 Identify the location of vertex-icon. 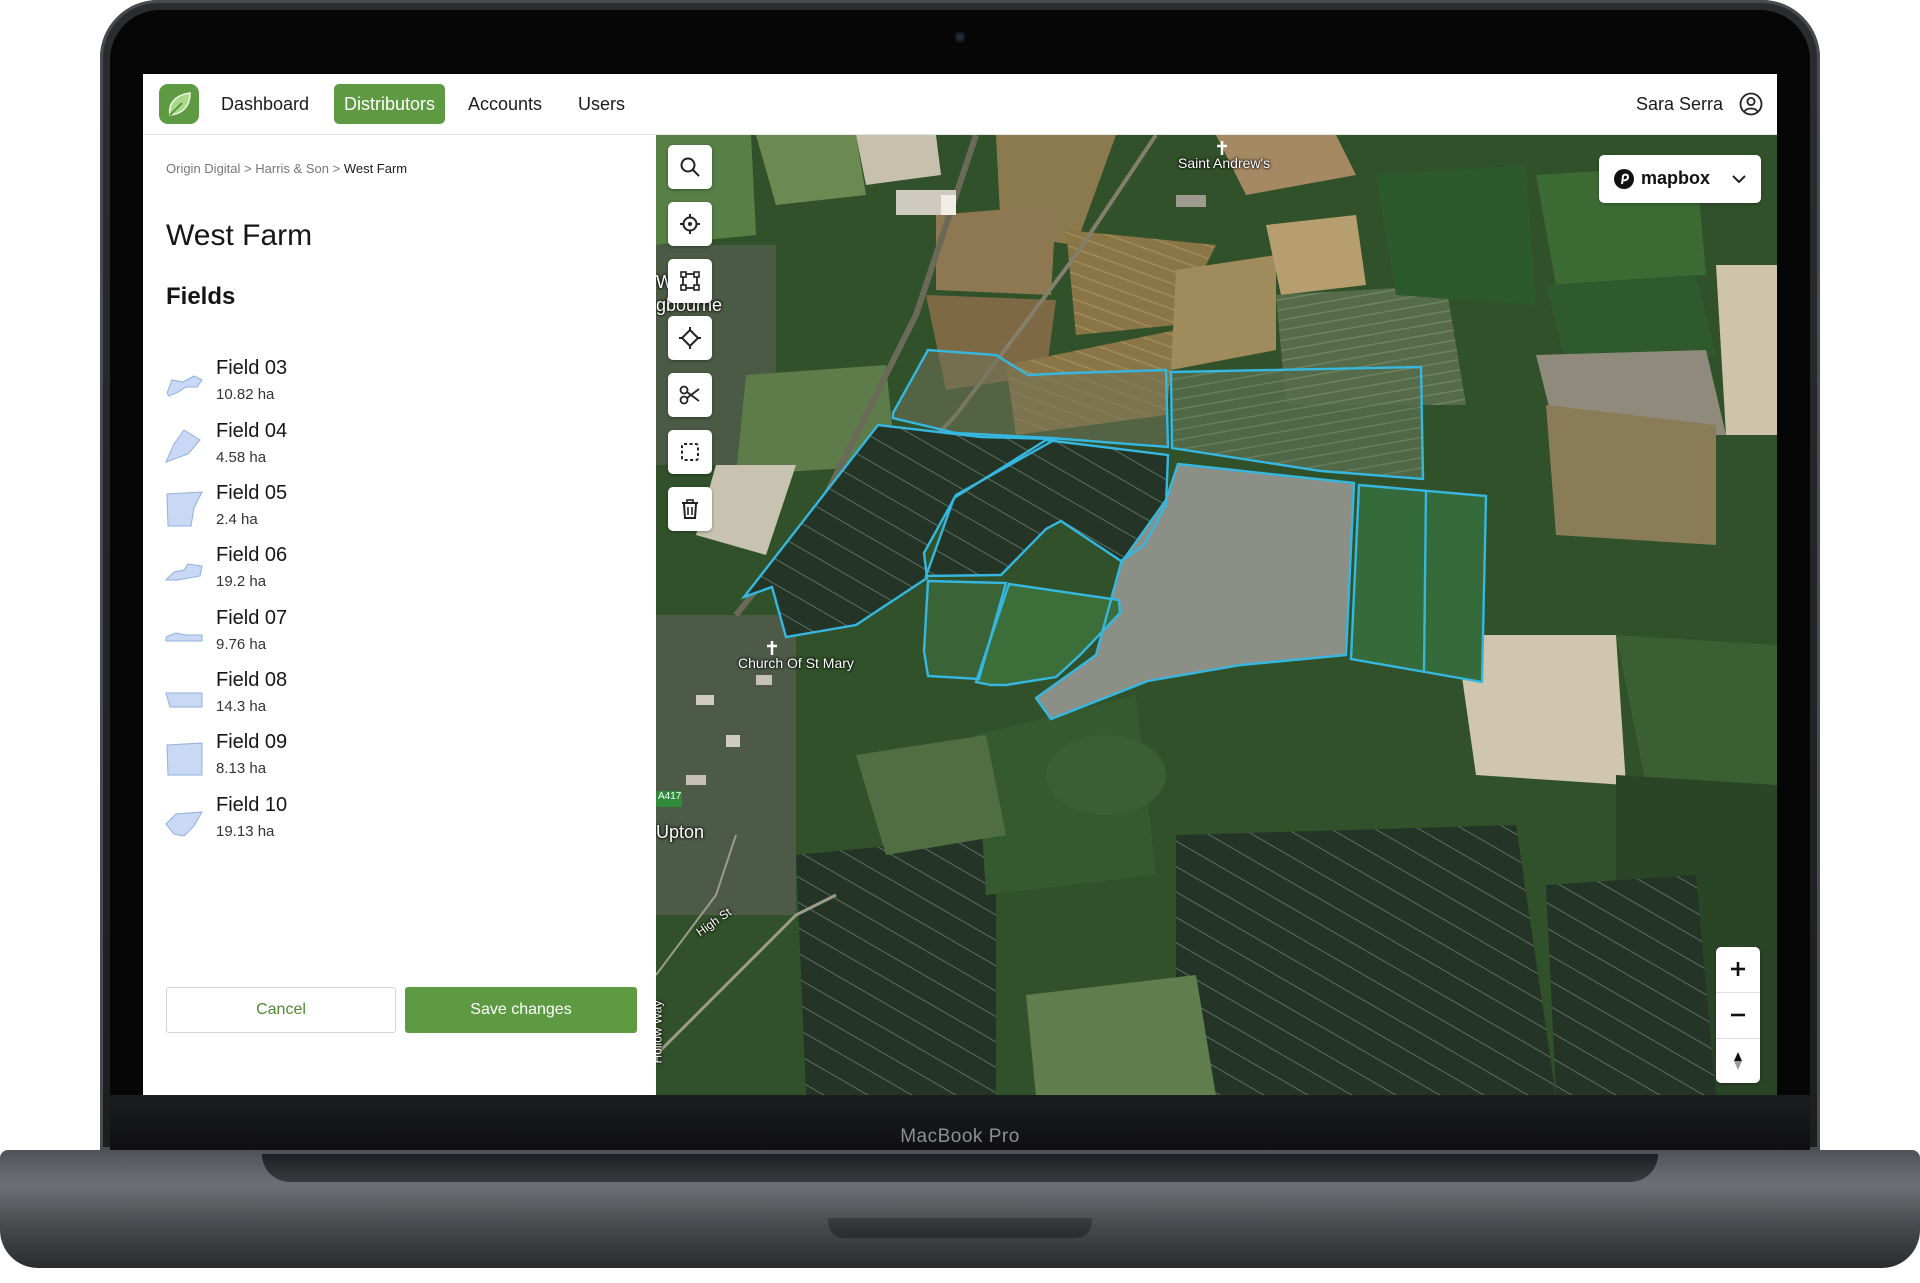
(690, 338).